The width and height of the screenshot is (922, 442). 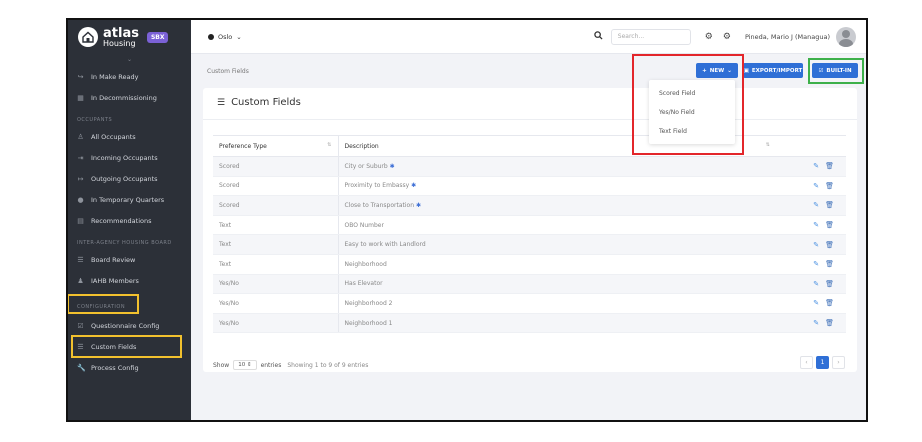 I want to click on page-title: ☰ Custom Fields, so click(x=259, y=102).